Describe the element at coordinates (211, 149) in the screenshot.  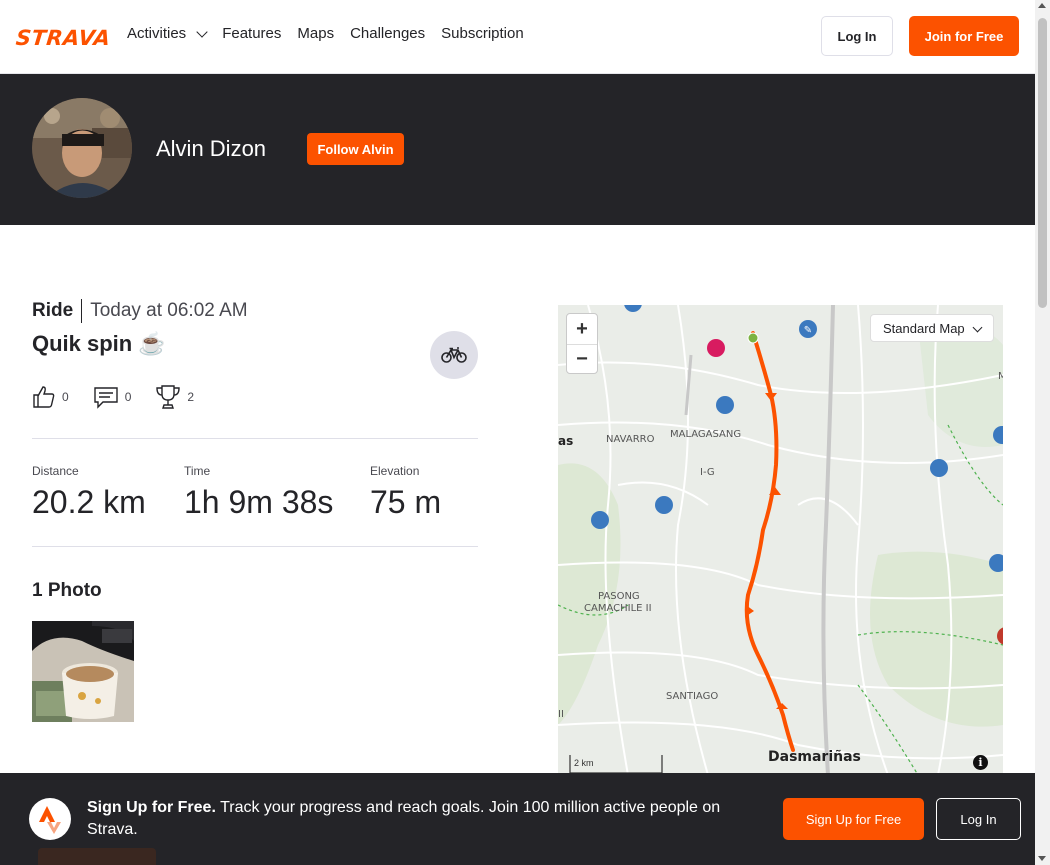
I see `athlete-name: Alvin Dizon` at that location.